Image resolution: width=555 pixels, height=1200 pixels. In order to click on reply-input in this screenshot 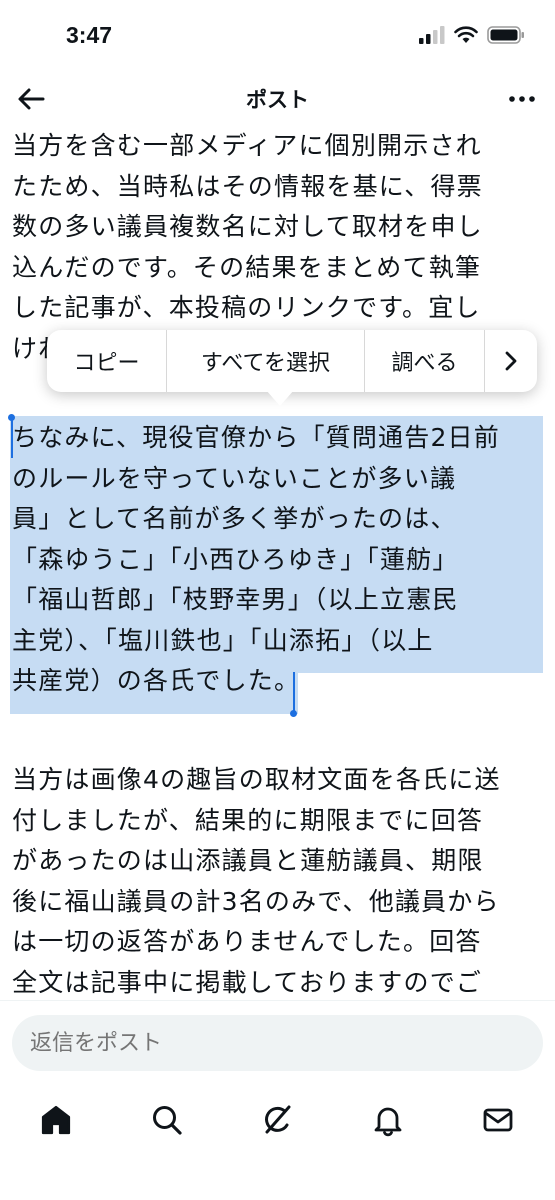, I will do `click(277, 1043)`.